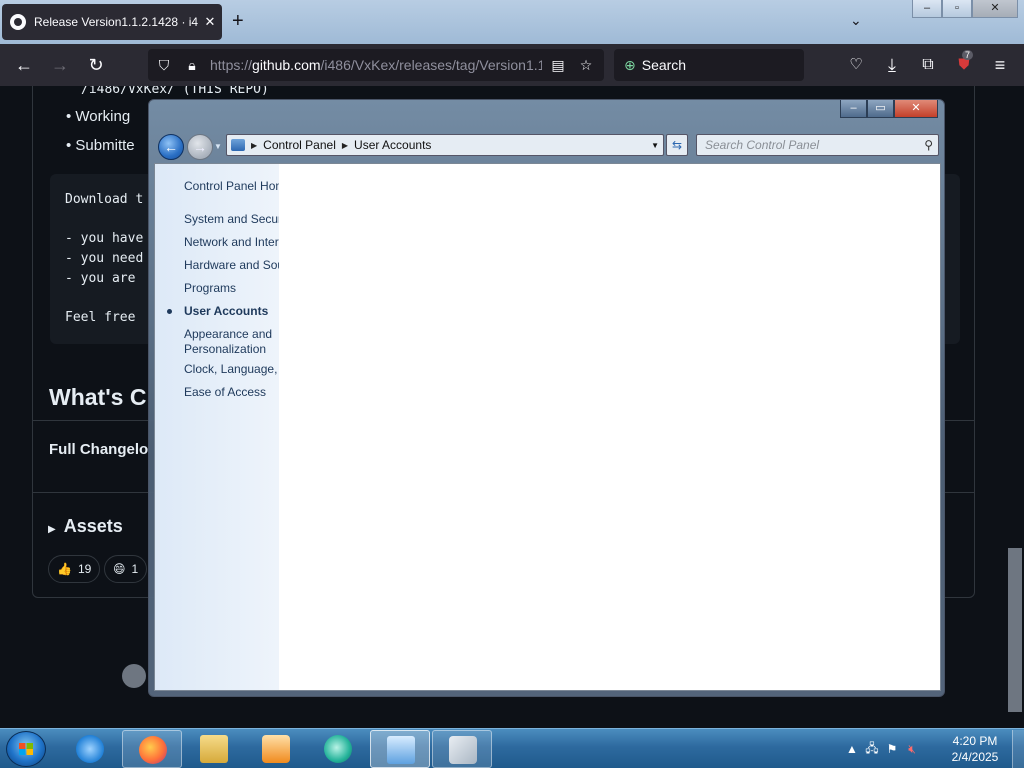  Describe the element at coordinates (677, 145) in the screenshot. I see `refresh-icon: ⇆` at that location.